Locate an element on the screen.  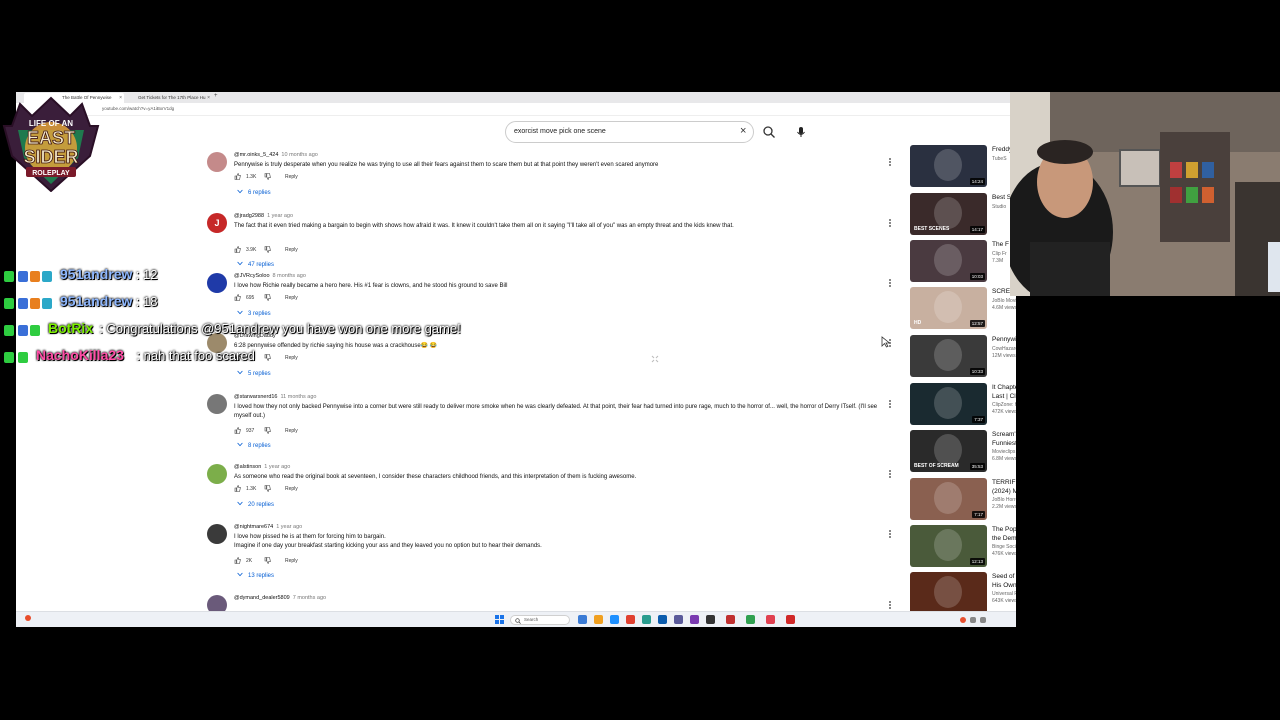
view-replies-button: 8 replies is located at coordinates (254, 445).